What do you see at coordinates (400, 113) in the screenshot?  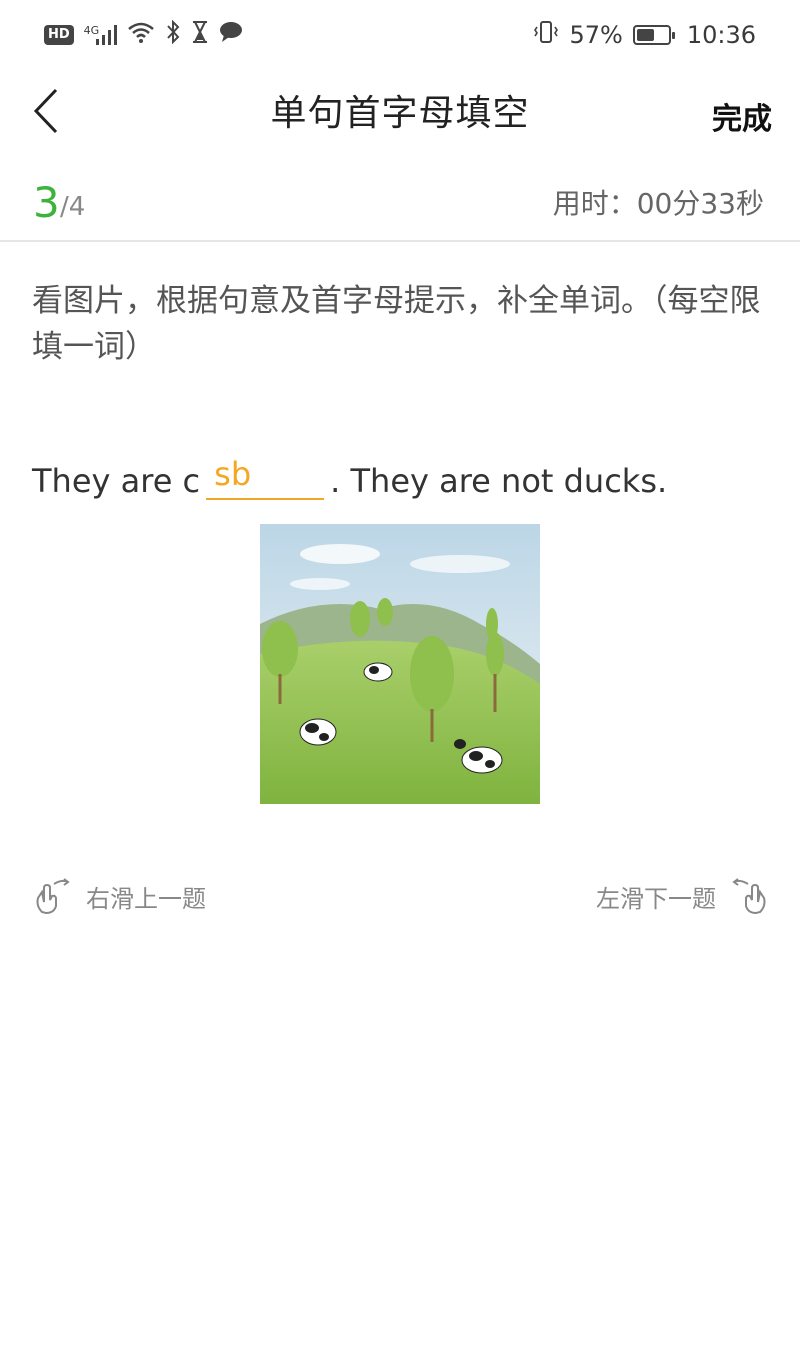 I see `page-title: 单句首字母填空` at bounding box center [400, 113].